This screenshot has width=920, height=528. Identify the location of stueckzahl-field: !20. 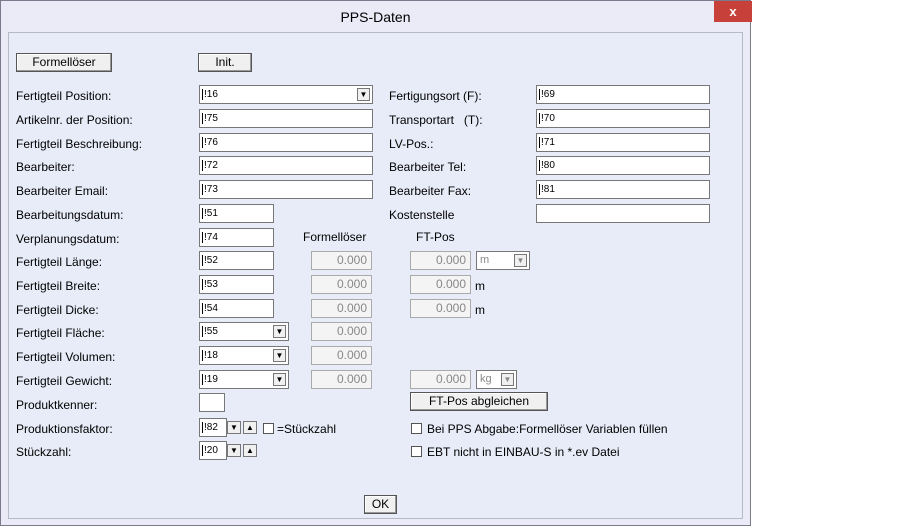
(213, 450).